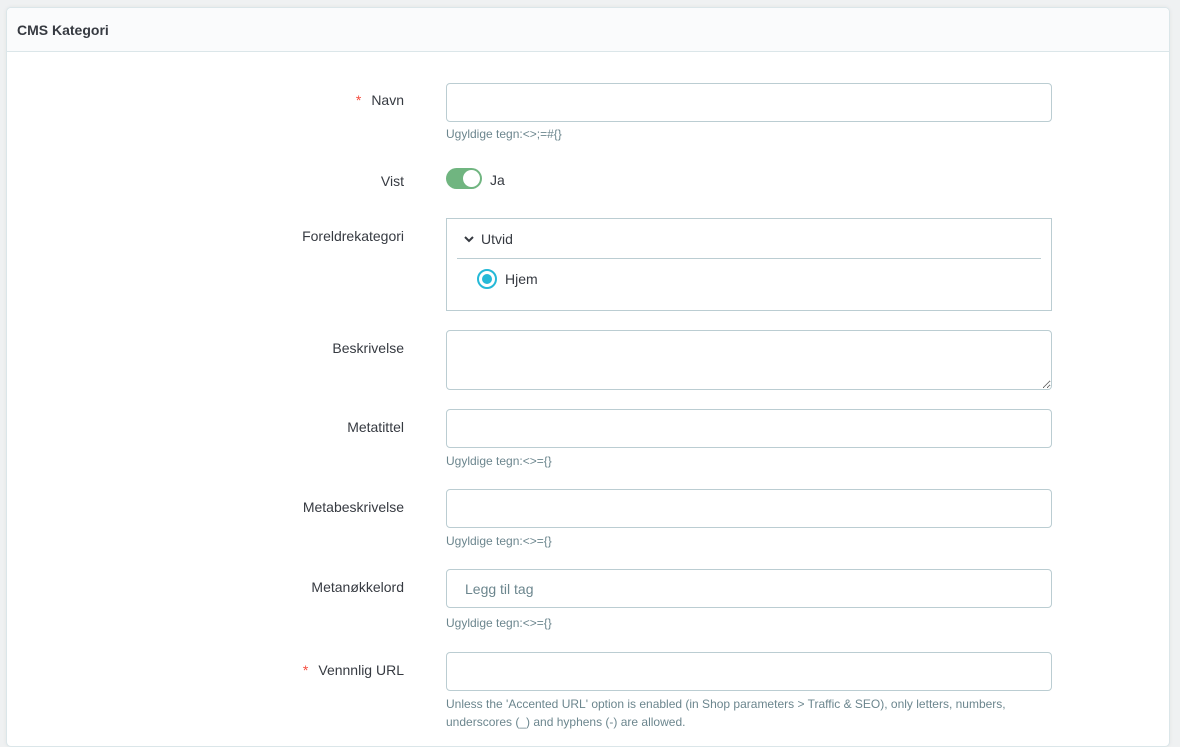 The image size is (1180, 747). What do you see at coordinates (499, 461) in the screenshot?
I see `meta-title-hint: Ugyldige tegn:<>={}` at bounding box center [499, 461].